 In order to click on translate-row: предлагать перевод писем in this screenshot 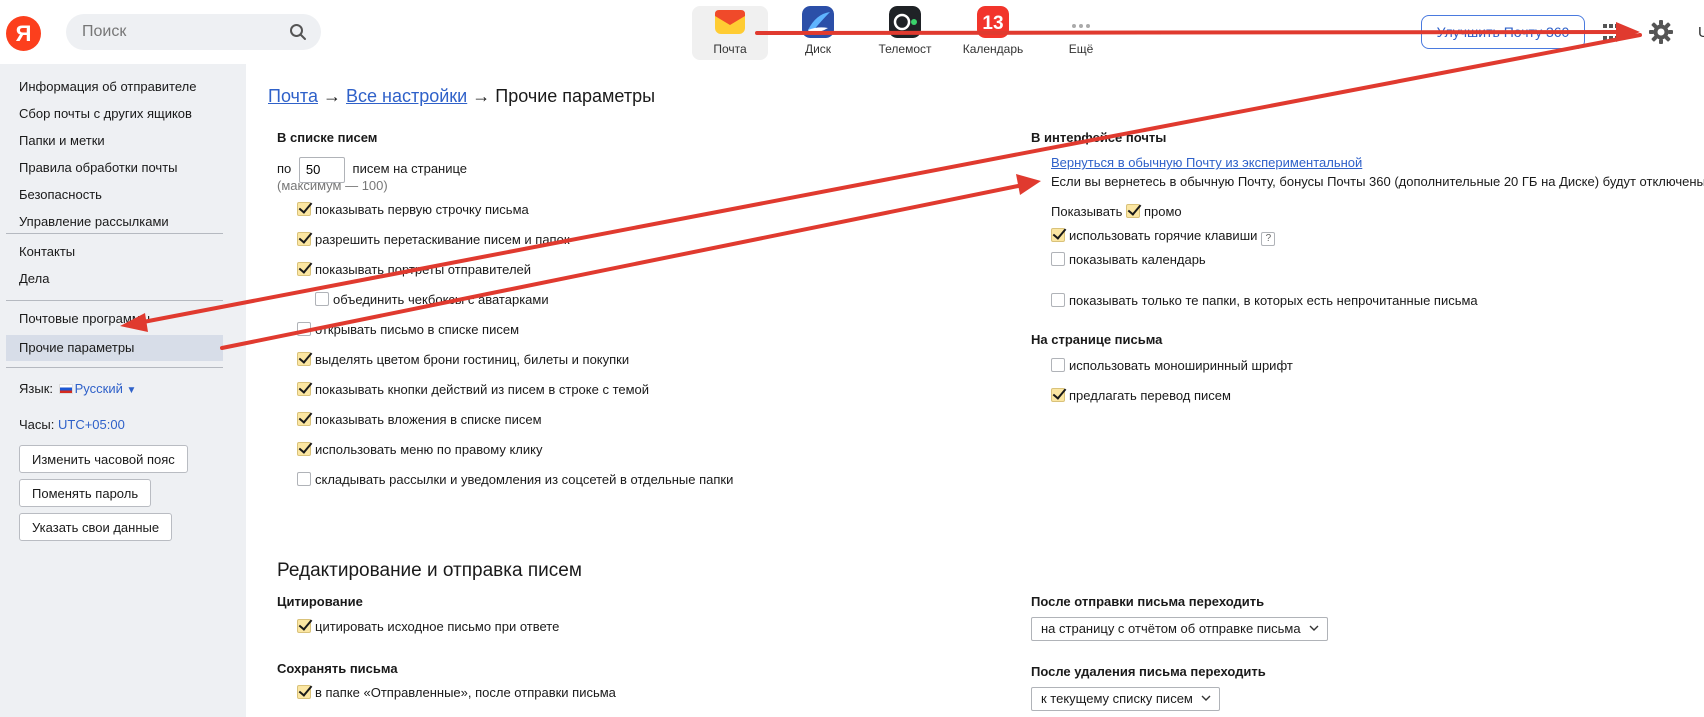, I will do `click(1141, 396)`.